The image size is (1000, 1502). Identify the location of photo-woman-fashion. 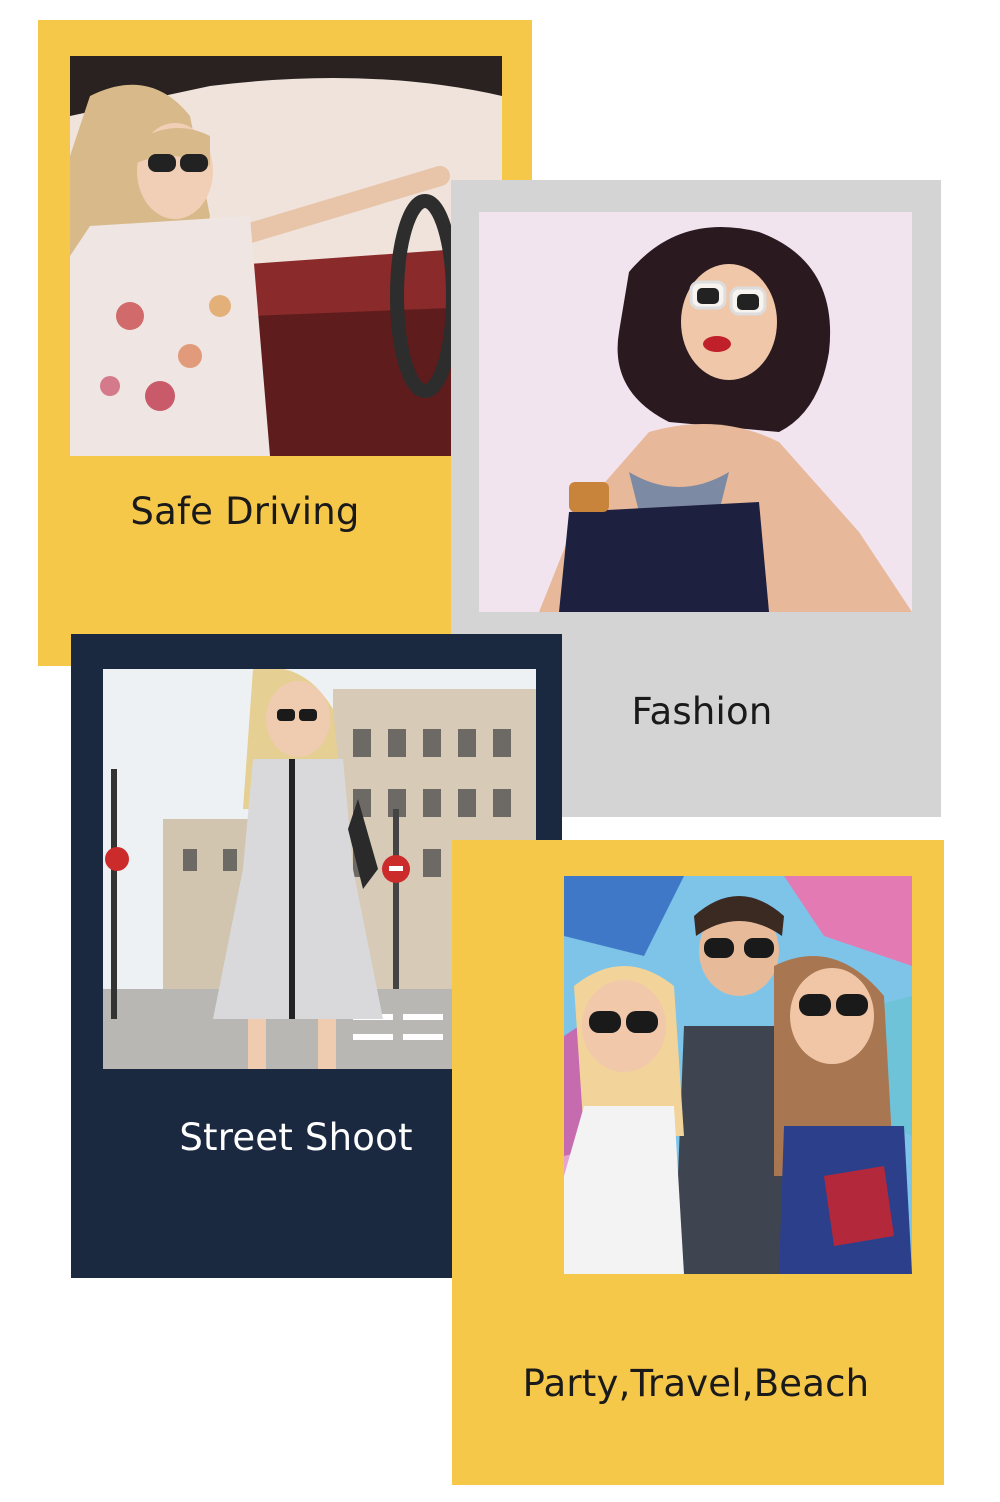
(695, 412).